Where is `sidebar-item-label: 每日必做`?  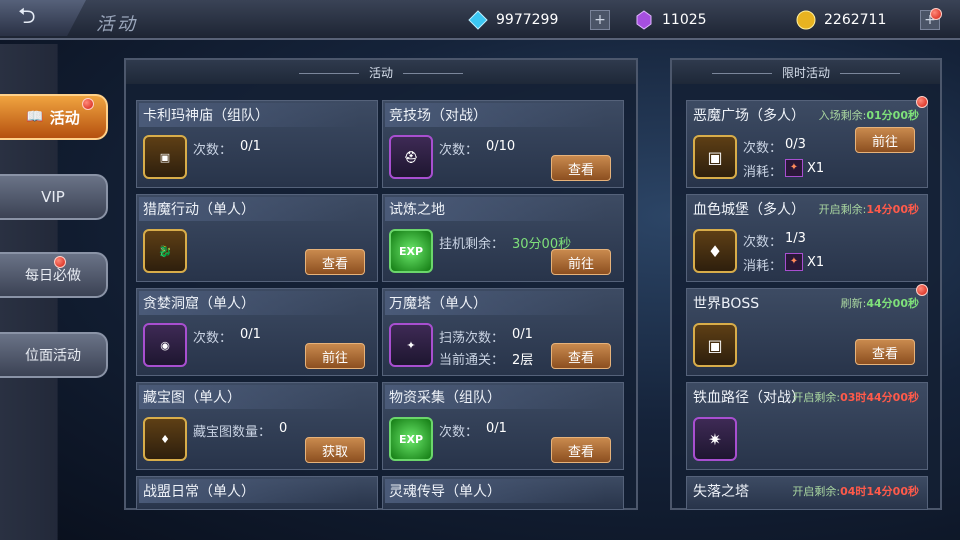
sidebar-item-label: 每日必做 is located at coordinates (53, 276).